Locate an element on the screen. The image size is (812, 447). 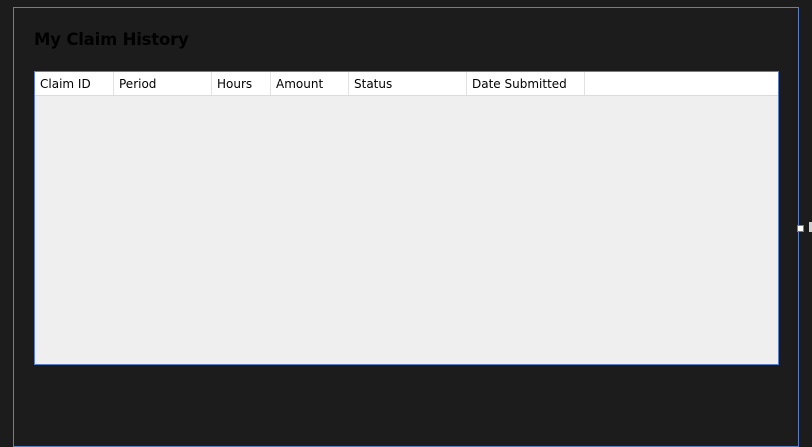
column-header-hours: Hours is located at coordinates (241, 83).